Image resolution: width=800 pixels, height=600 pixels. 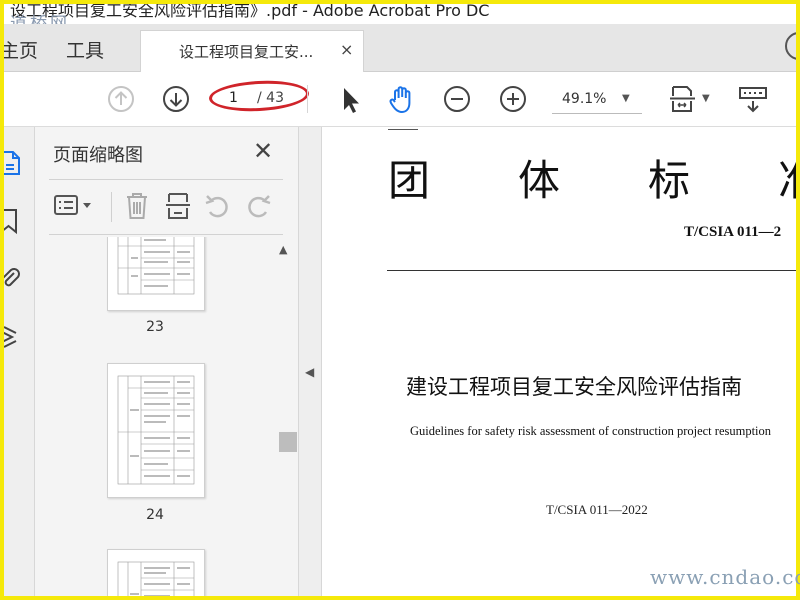 I want to click on document-title: 建设工程项目复工安全风险评估指南, so click(x=574, y=387).